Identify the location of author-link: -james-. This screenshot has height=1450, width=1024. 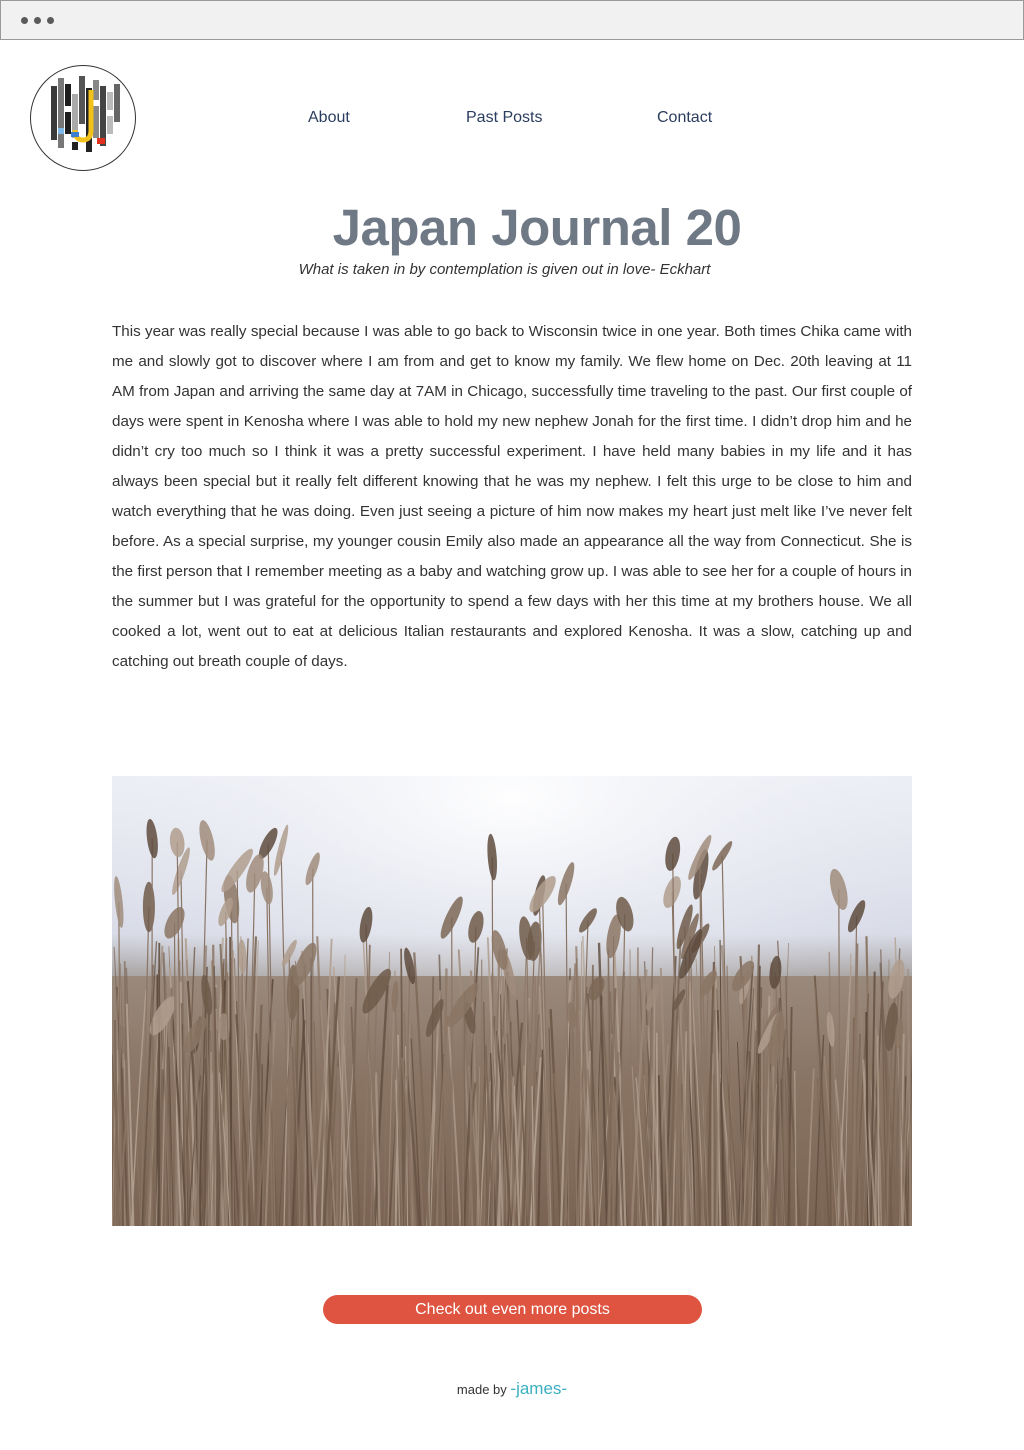
(538, 1388).